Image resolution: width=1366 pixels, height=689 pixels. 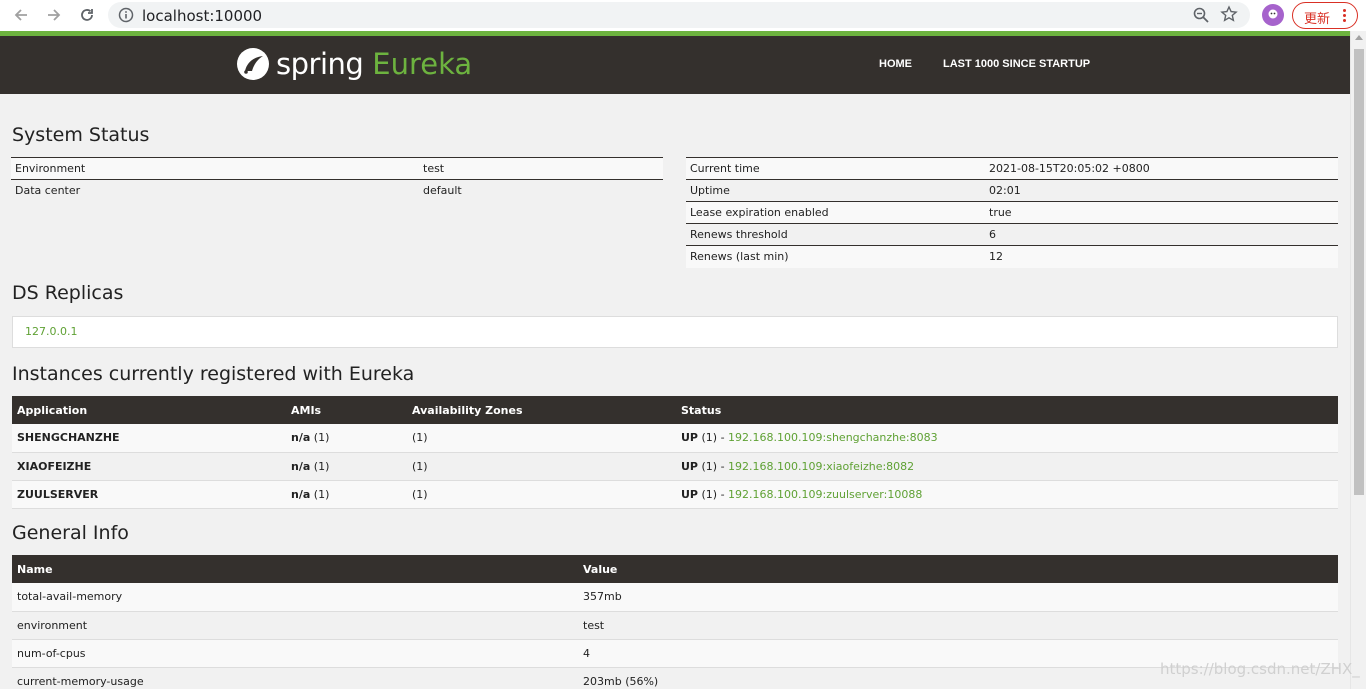 What do you see at coordinates (895, 64) in the screenshot?
I see `nav-home: HOME` at bounding box center [895, 64].